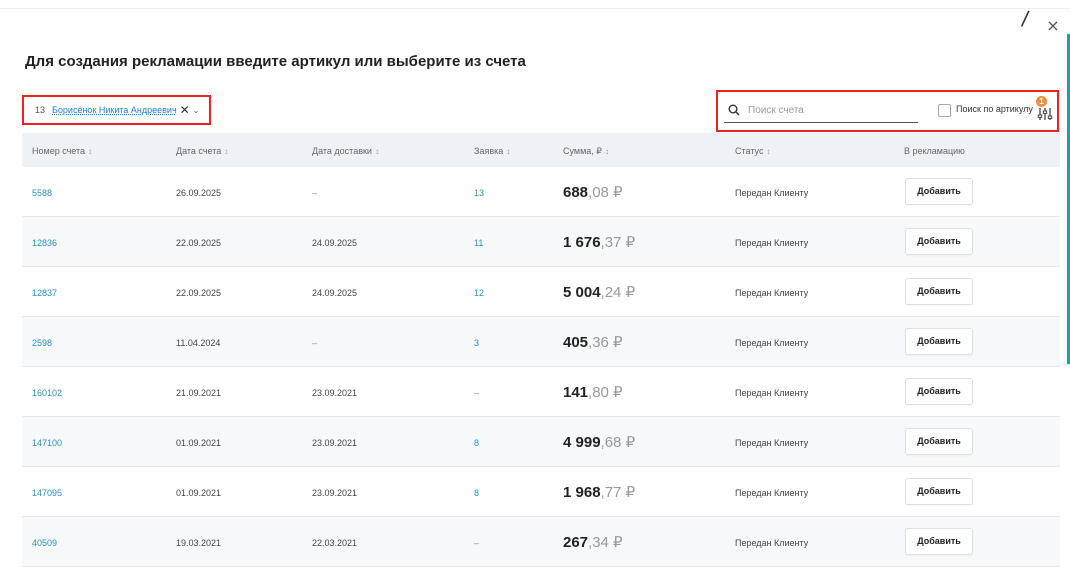  What do you see at coordinates (586, 151) in the screenshot?
I see `column-header-sum: Сумма, ₽ ↕` at bounding box center [586, 151].